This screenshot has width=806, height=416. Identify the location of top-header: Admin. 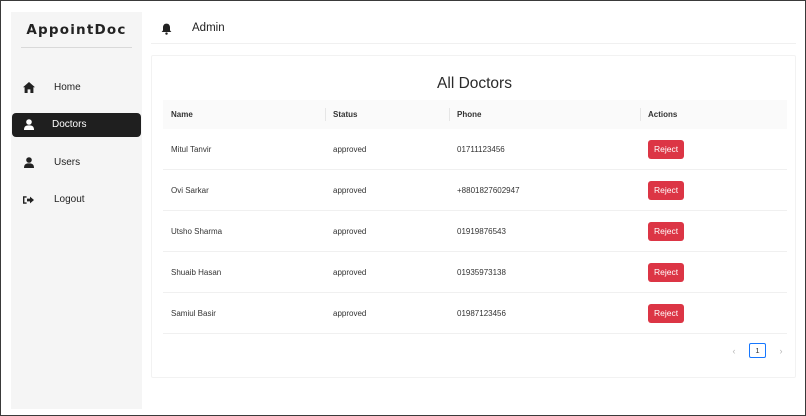
(473, 28).